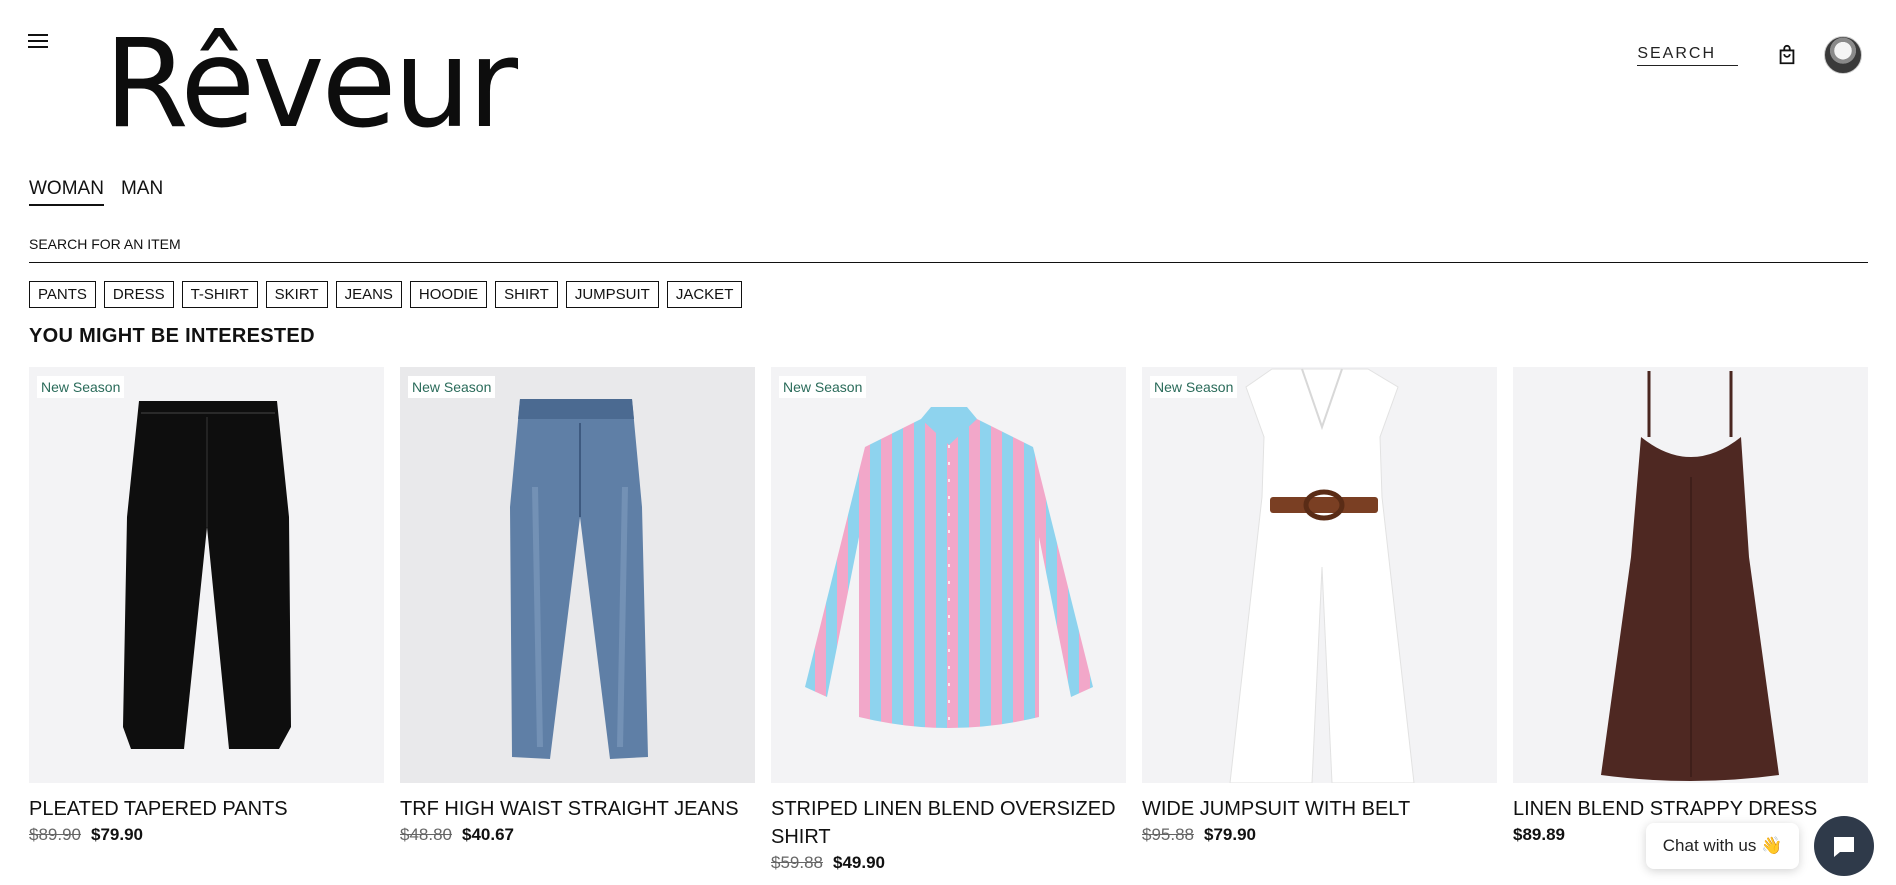 The height and width of the screenshot is (885, 1896). Describe the element at coordinates (55, 834) in the screenshot. I see `original-price: $89.90` at that location.